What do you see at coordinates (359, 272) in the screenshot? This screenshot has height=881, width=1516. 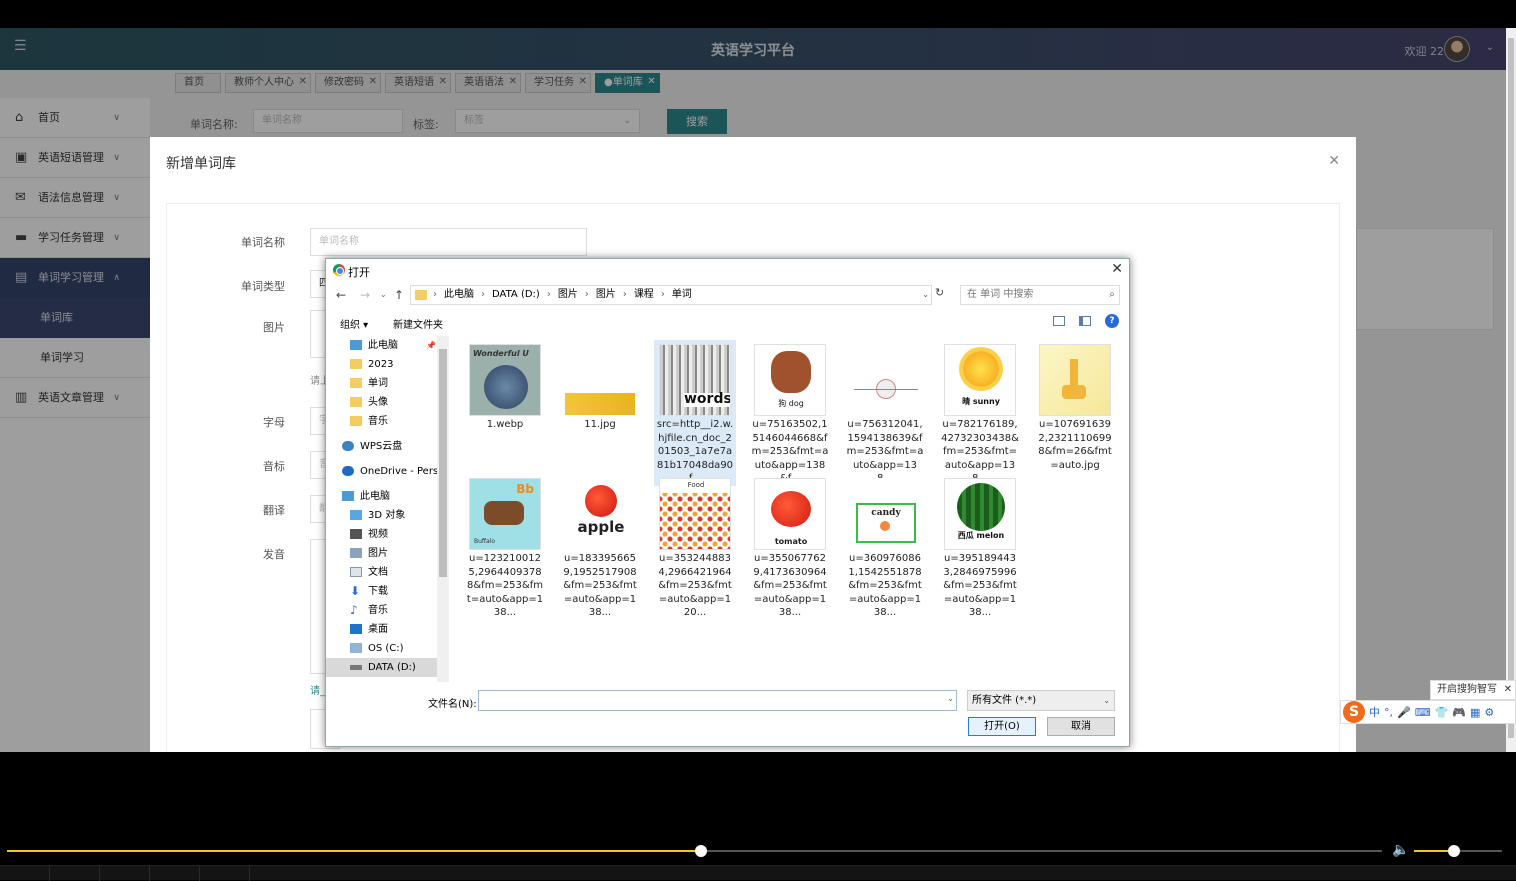 I see `dialog-title: 打开` at bounding box center [359, 272].